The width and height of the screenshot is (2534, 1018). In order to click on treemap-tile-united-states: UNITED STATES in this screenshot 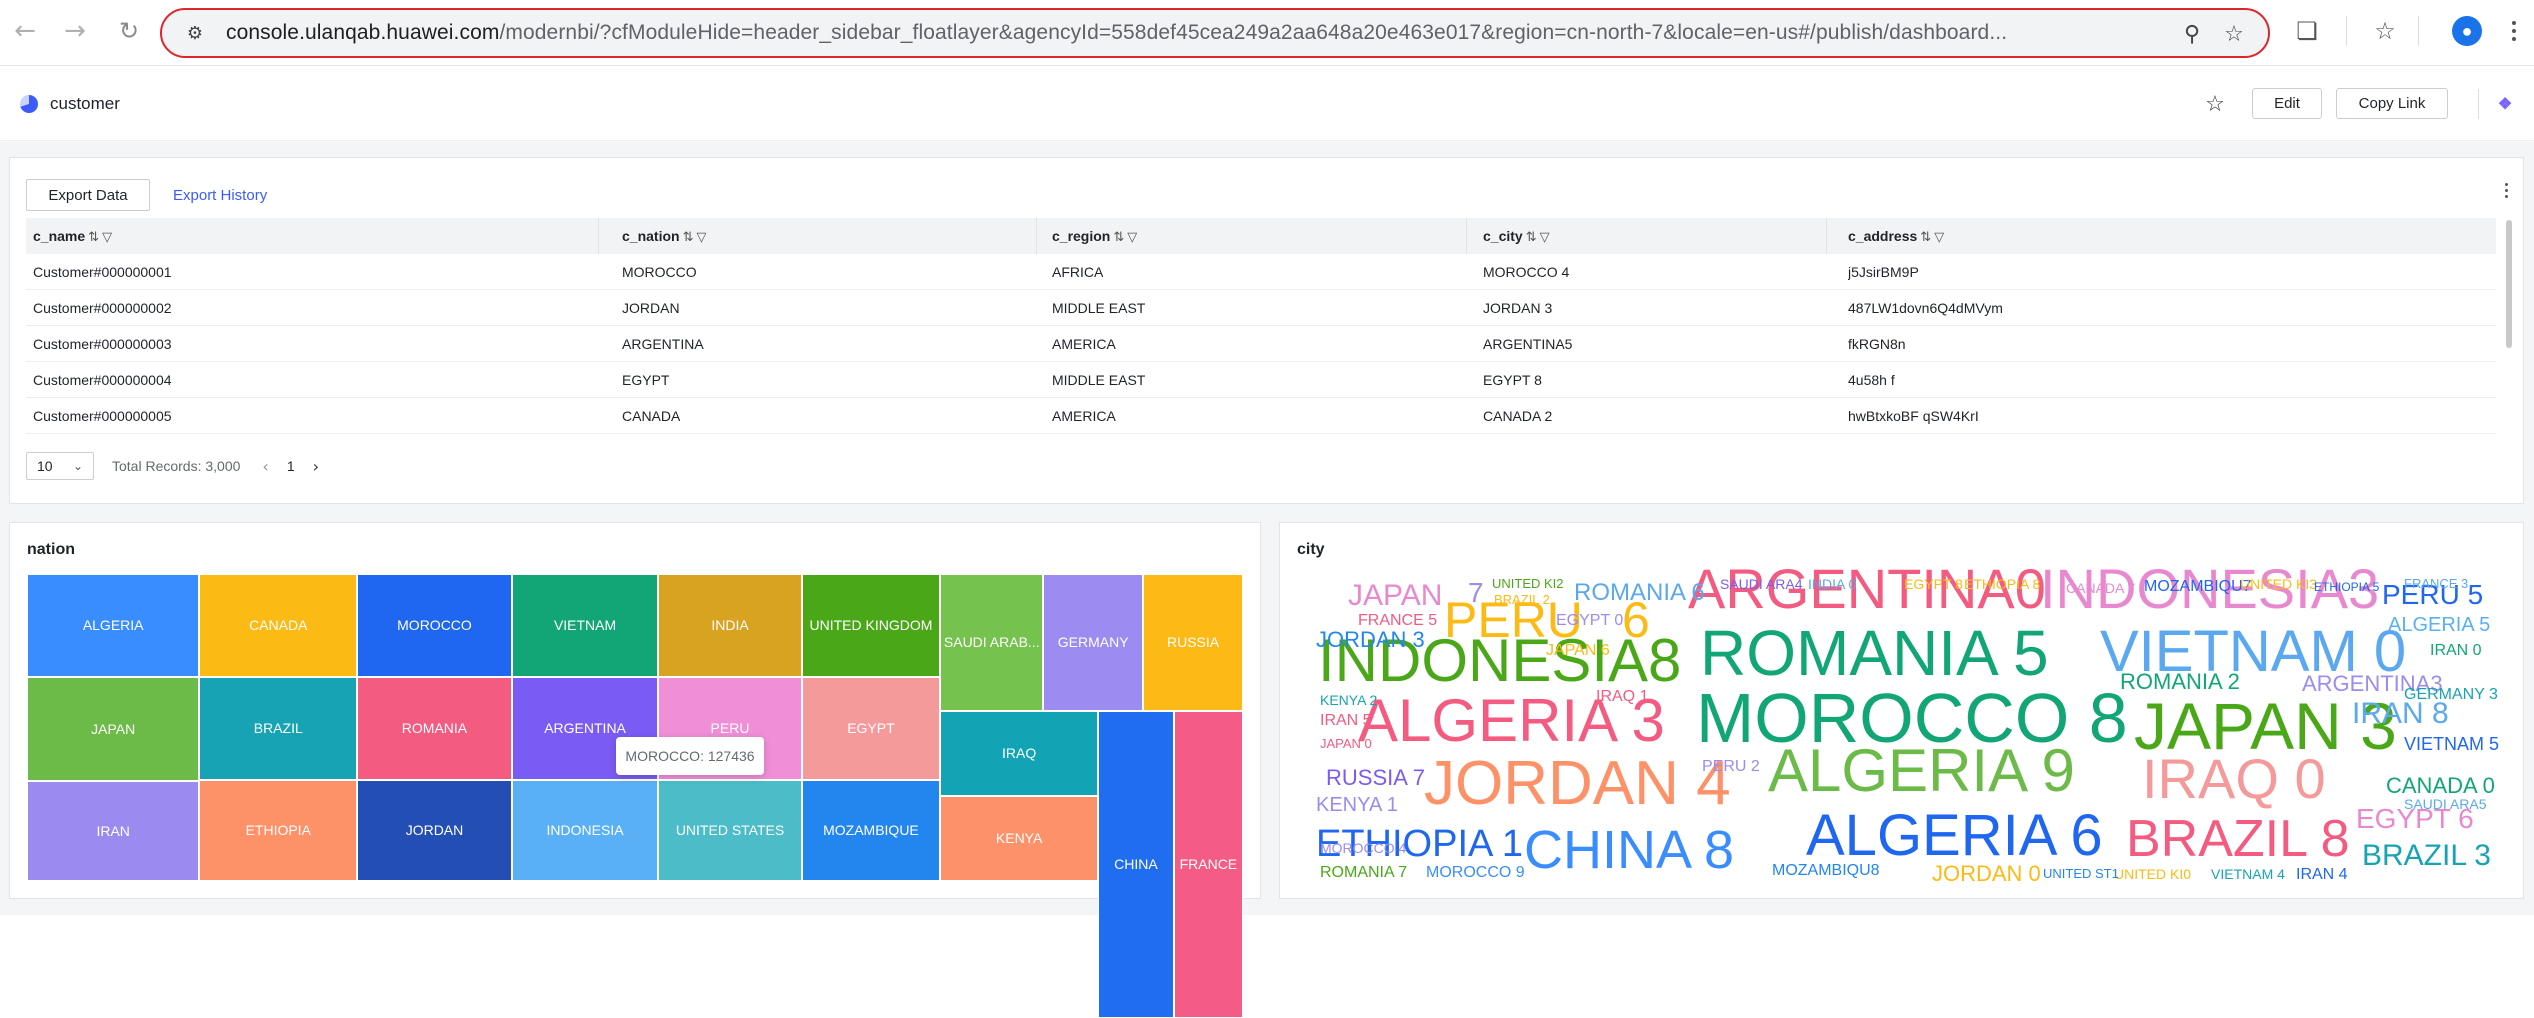, I will do `click(730, 830)`.